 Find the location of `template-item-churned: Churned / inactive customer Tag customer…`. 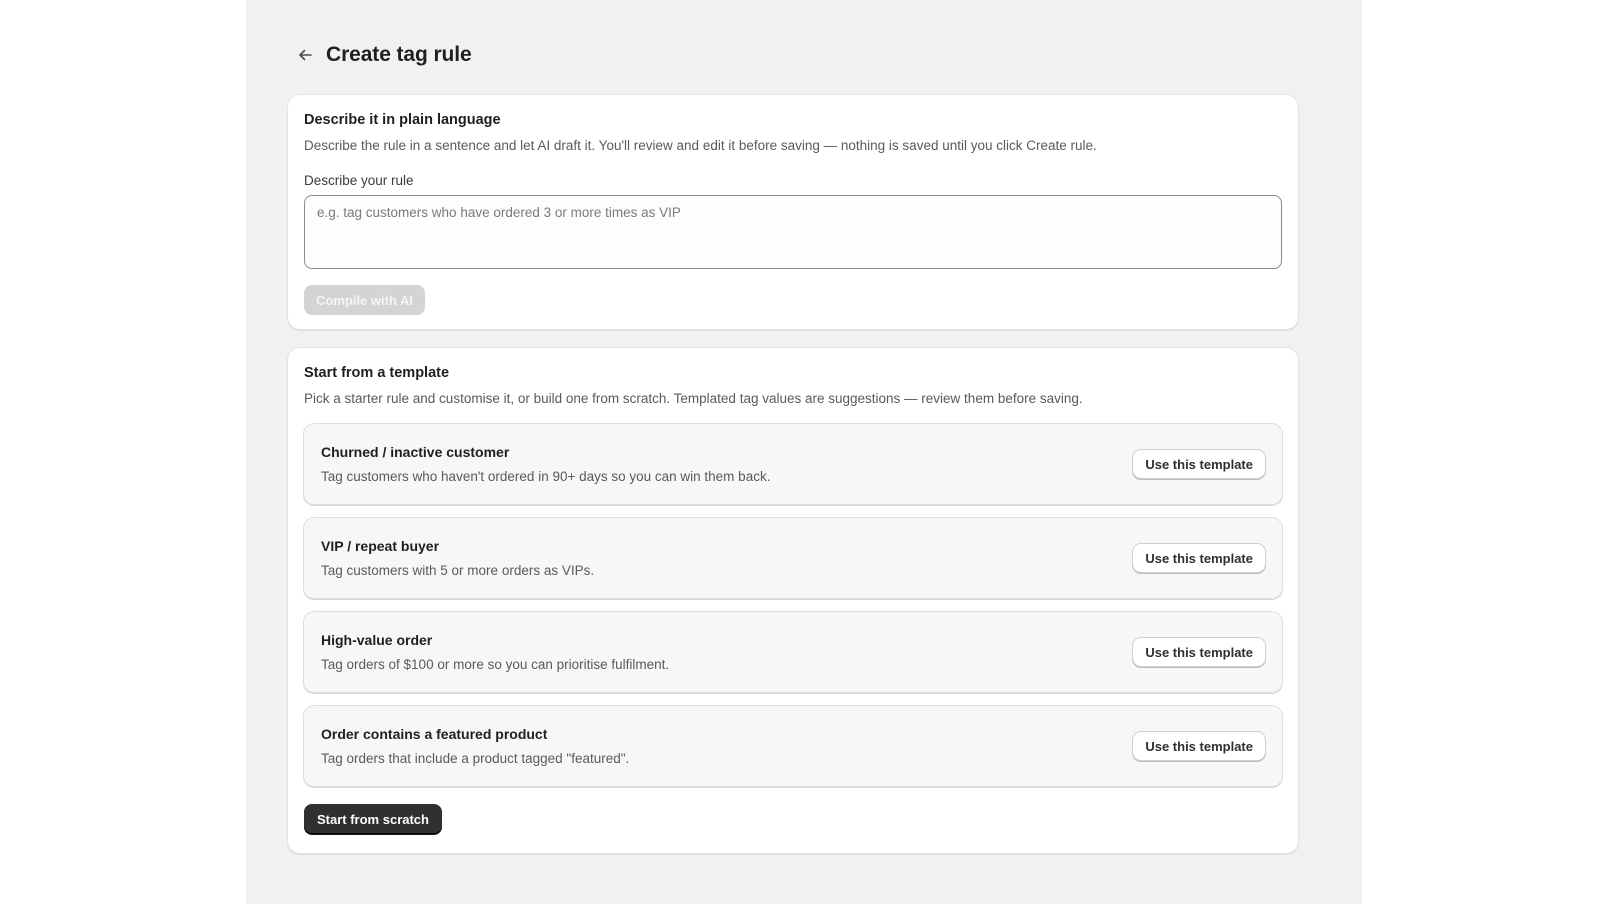

template-item-churned: Churned / inactive customer Tag customer… is located at coordinates (793, 464).